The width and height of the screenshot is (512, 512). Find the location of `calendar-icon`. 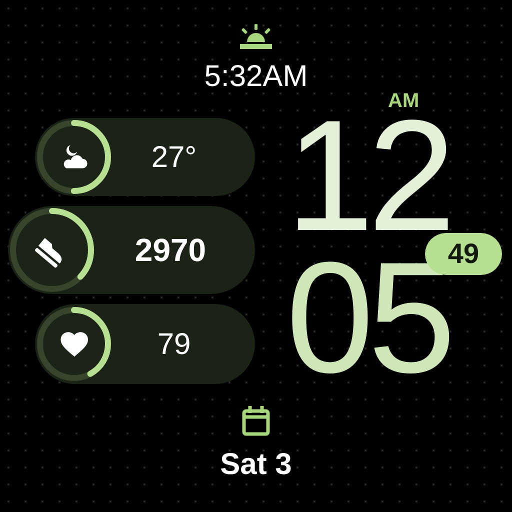

calendar-icon is located at coordinates (256, 421).